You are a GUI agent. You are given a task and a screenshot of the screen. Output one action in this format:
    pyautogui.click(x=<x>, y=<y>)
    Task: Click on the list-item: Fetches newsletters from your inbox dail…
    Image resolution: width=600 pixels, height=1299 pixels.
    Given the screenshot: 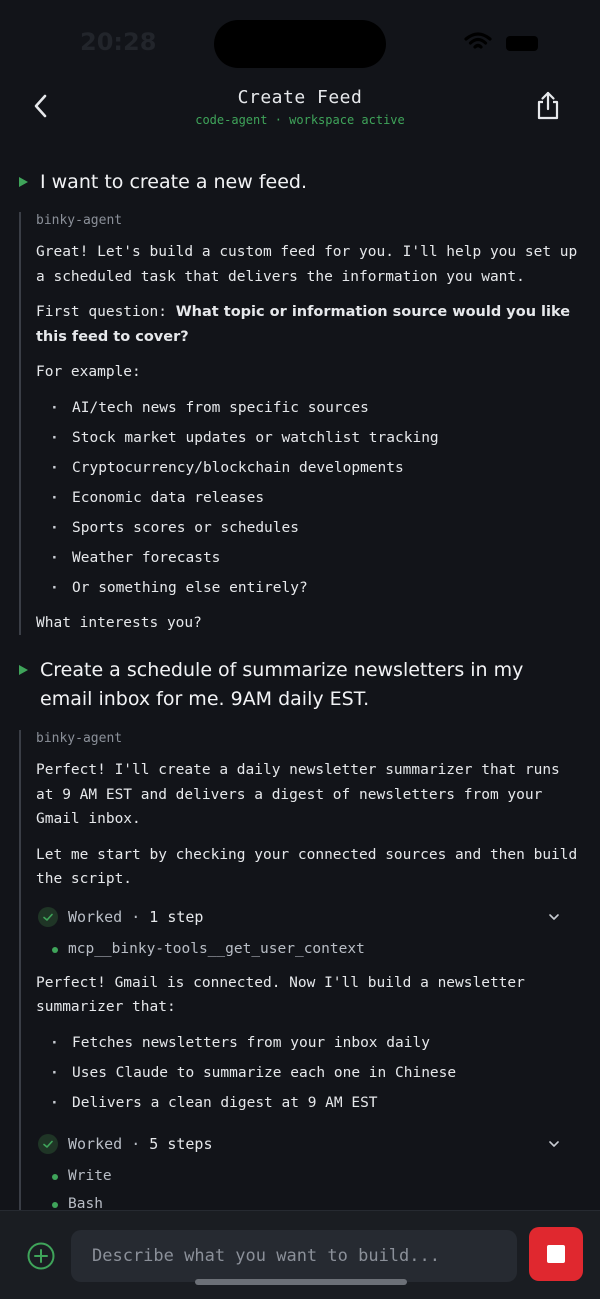 What is the action you would take?
    pyautogui.click(x=308, y=1043)
    